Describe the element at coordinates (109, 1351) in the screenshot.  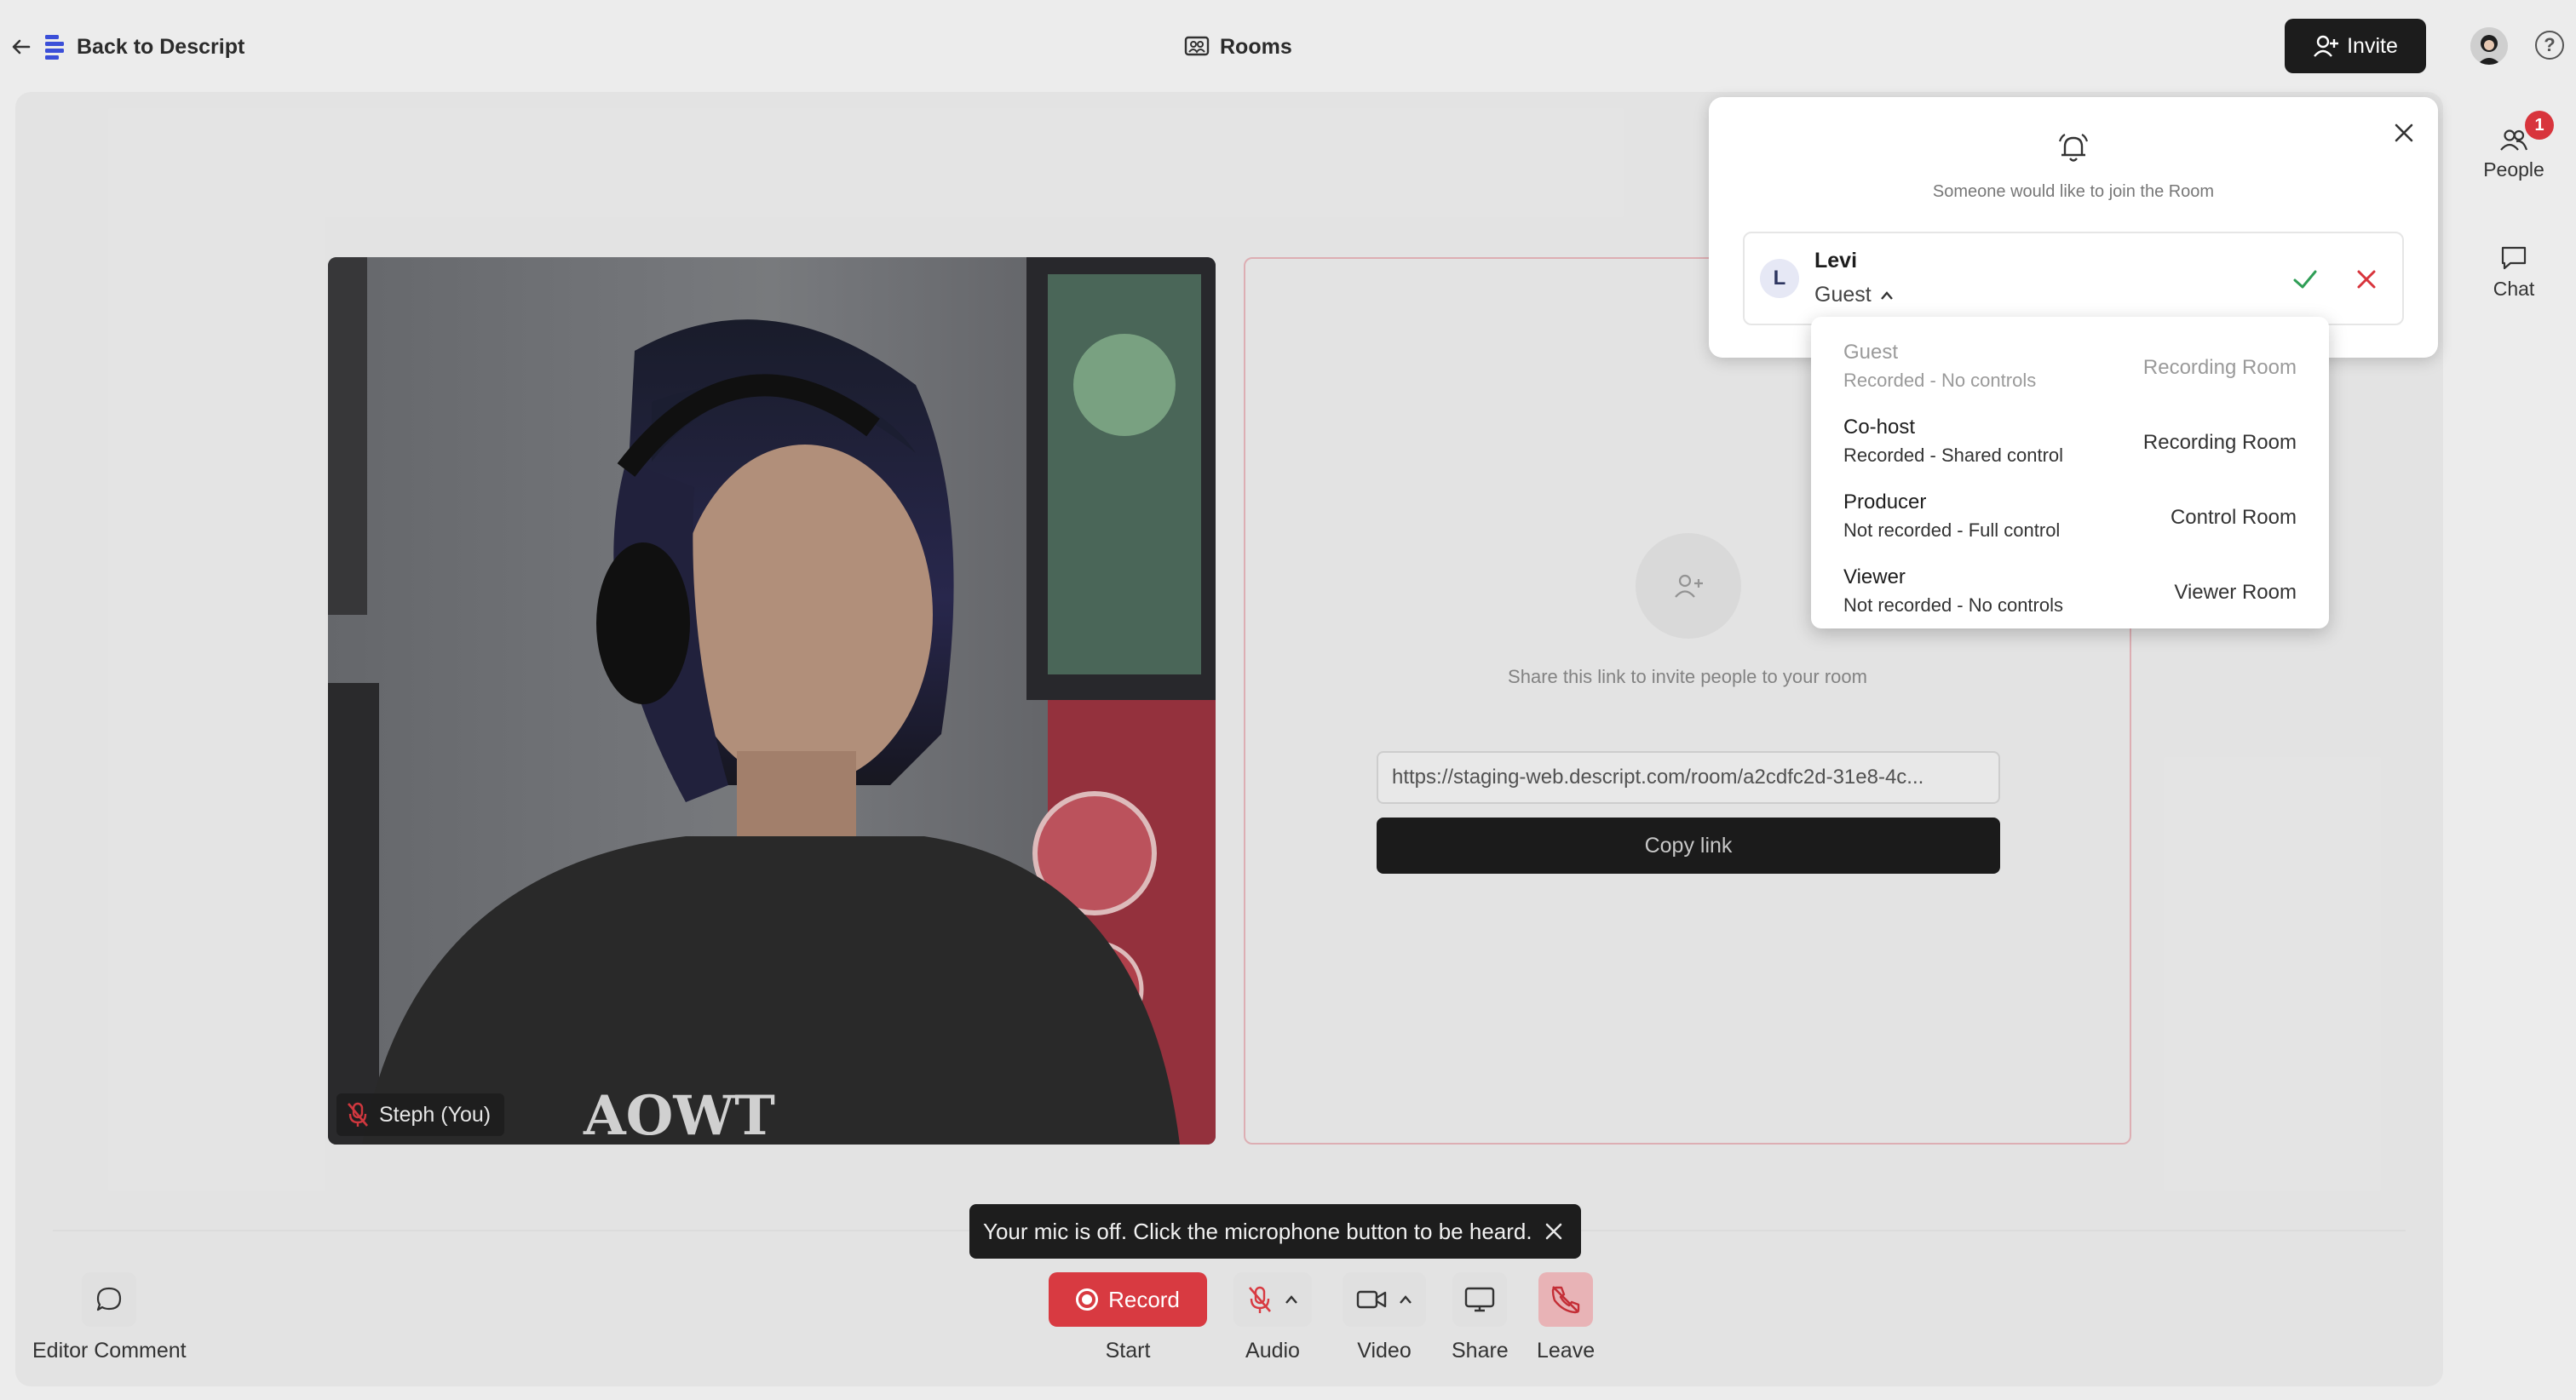
I see `editor-comment-label: Editor Comment` at that location.